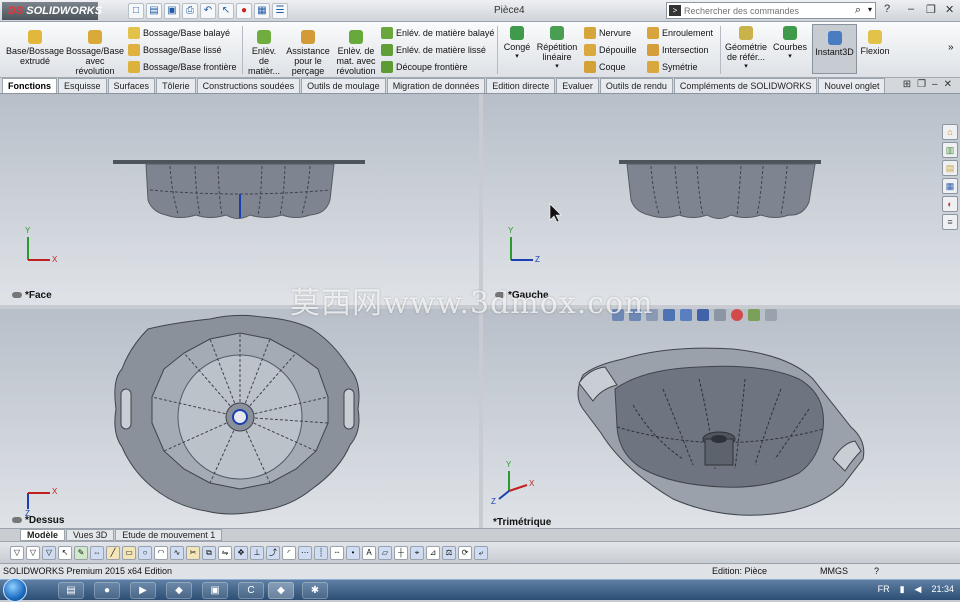 Image resolution: width=960 pixels, height=602 pixels. I want to click on boundary-cut-item: Découpe frontière, so click(424, 67).